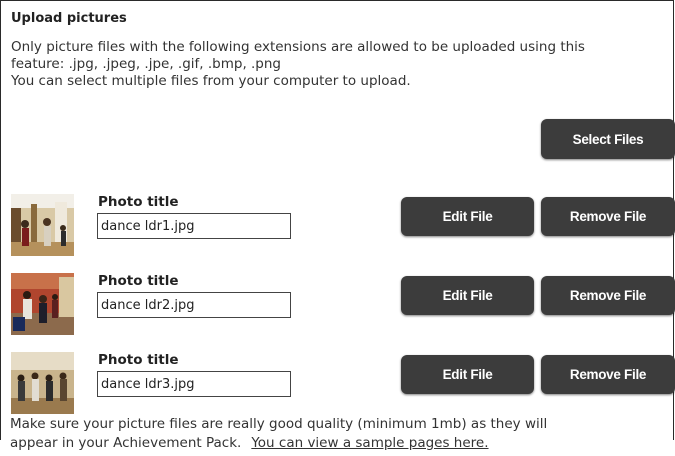 The width and height of the screenshot is (675, 456). I want to click on remove-file-button-1: Remove File, so click(608, 216).